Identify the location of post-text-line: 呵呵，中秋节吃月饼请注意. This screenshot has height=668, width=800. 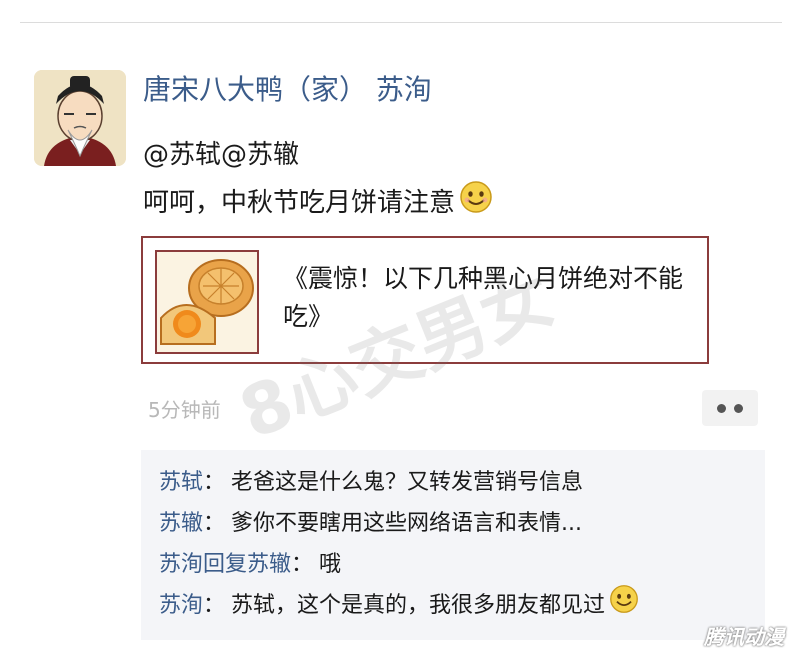
(318, 200).